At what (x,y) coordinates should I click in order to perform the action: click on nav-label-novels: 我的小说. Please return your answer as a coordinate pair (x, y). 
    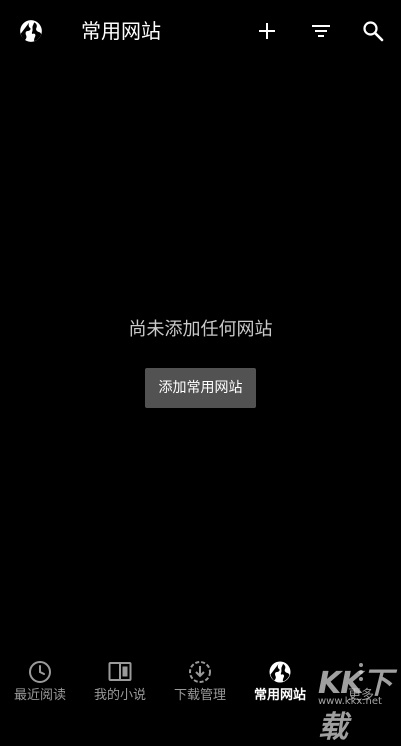
    Looking at the image, I should click on (119, 695).